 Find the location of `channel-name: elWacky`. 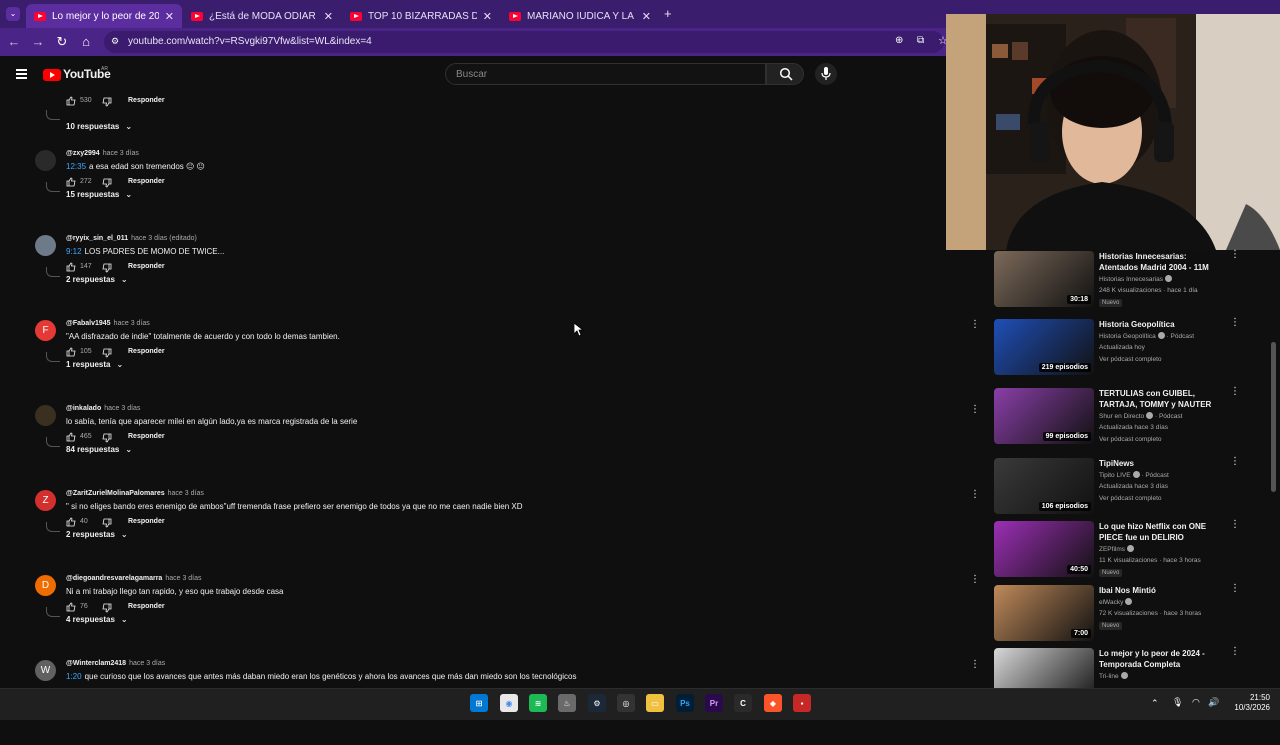

channel-name: elWacky is located at coordinates (1116, 602).